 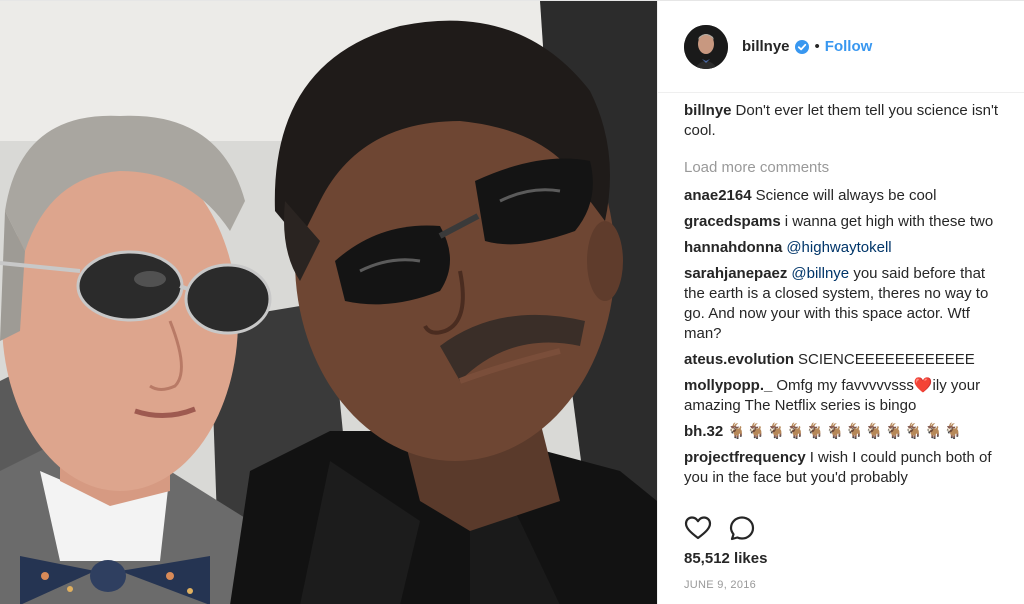 I want to click on post-actions, so click(x=728, y=528).